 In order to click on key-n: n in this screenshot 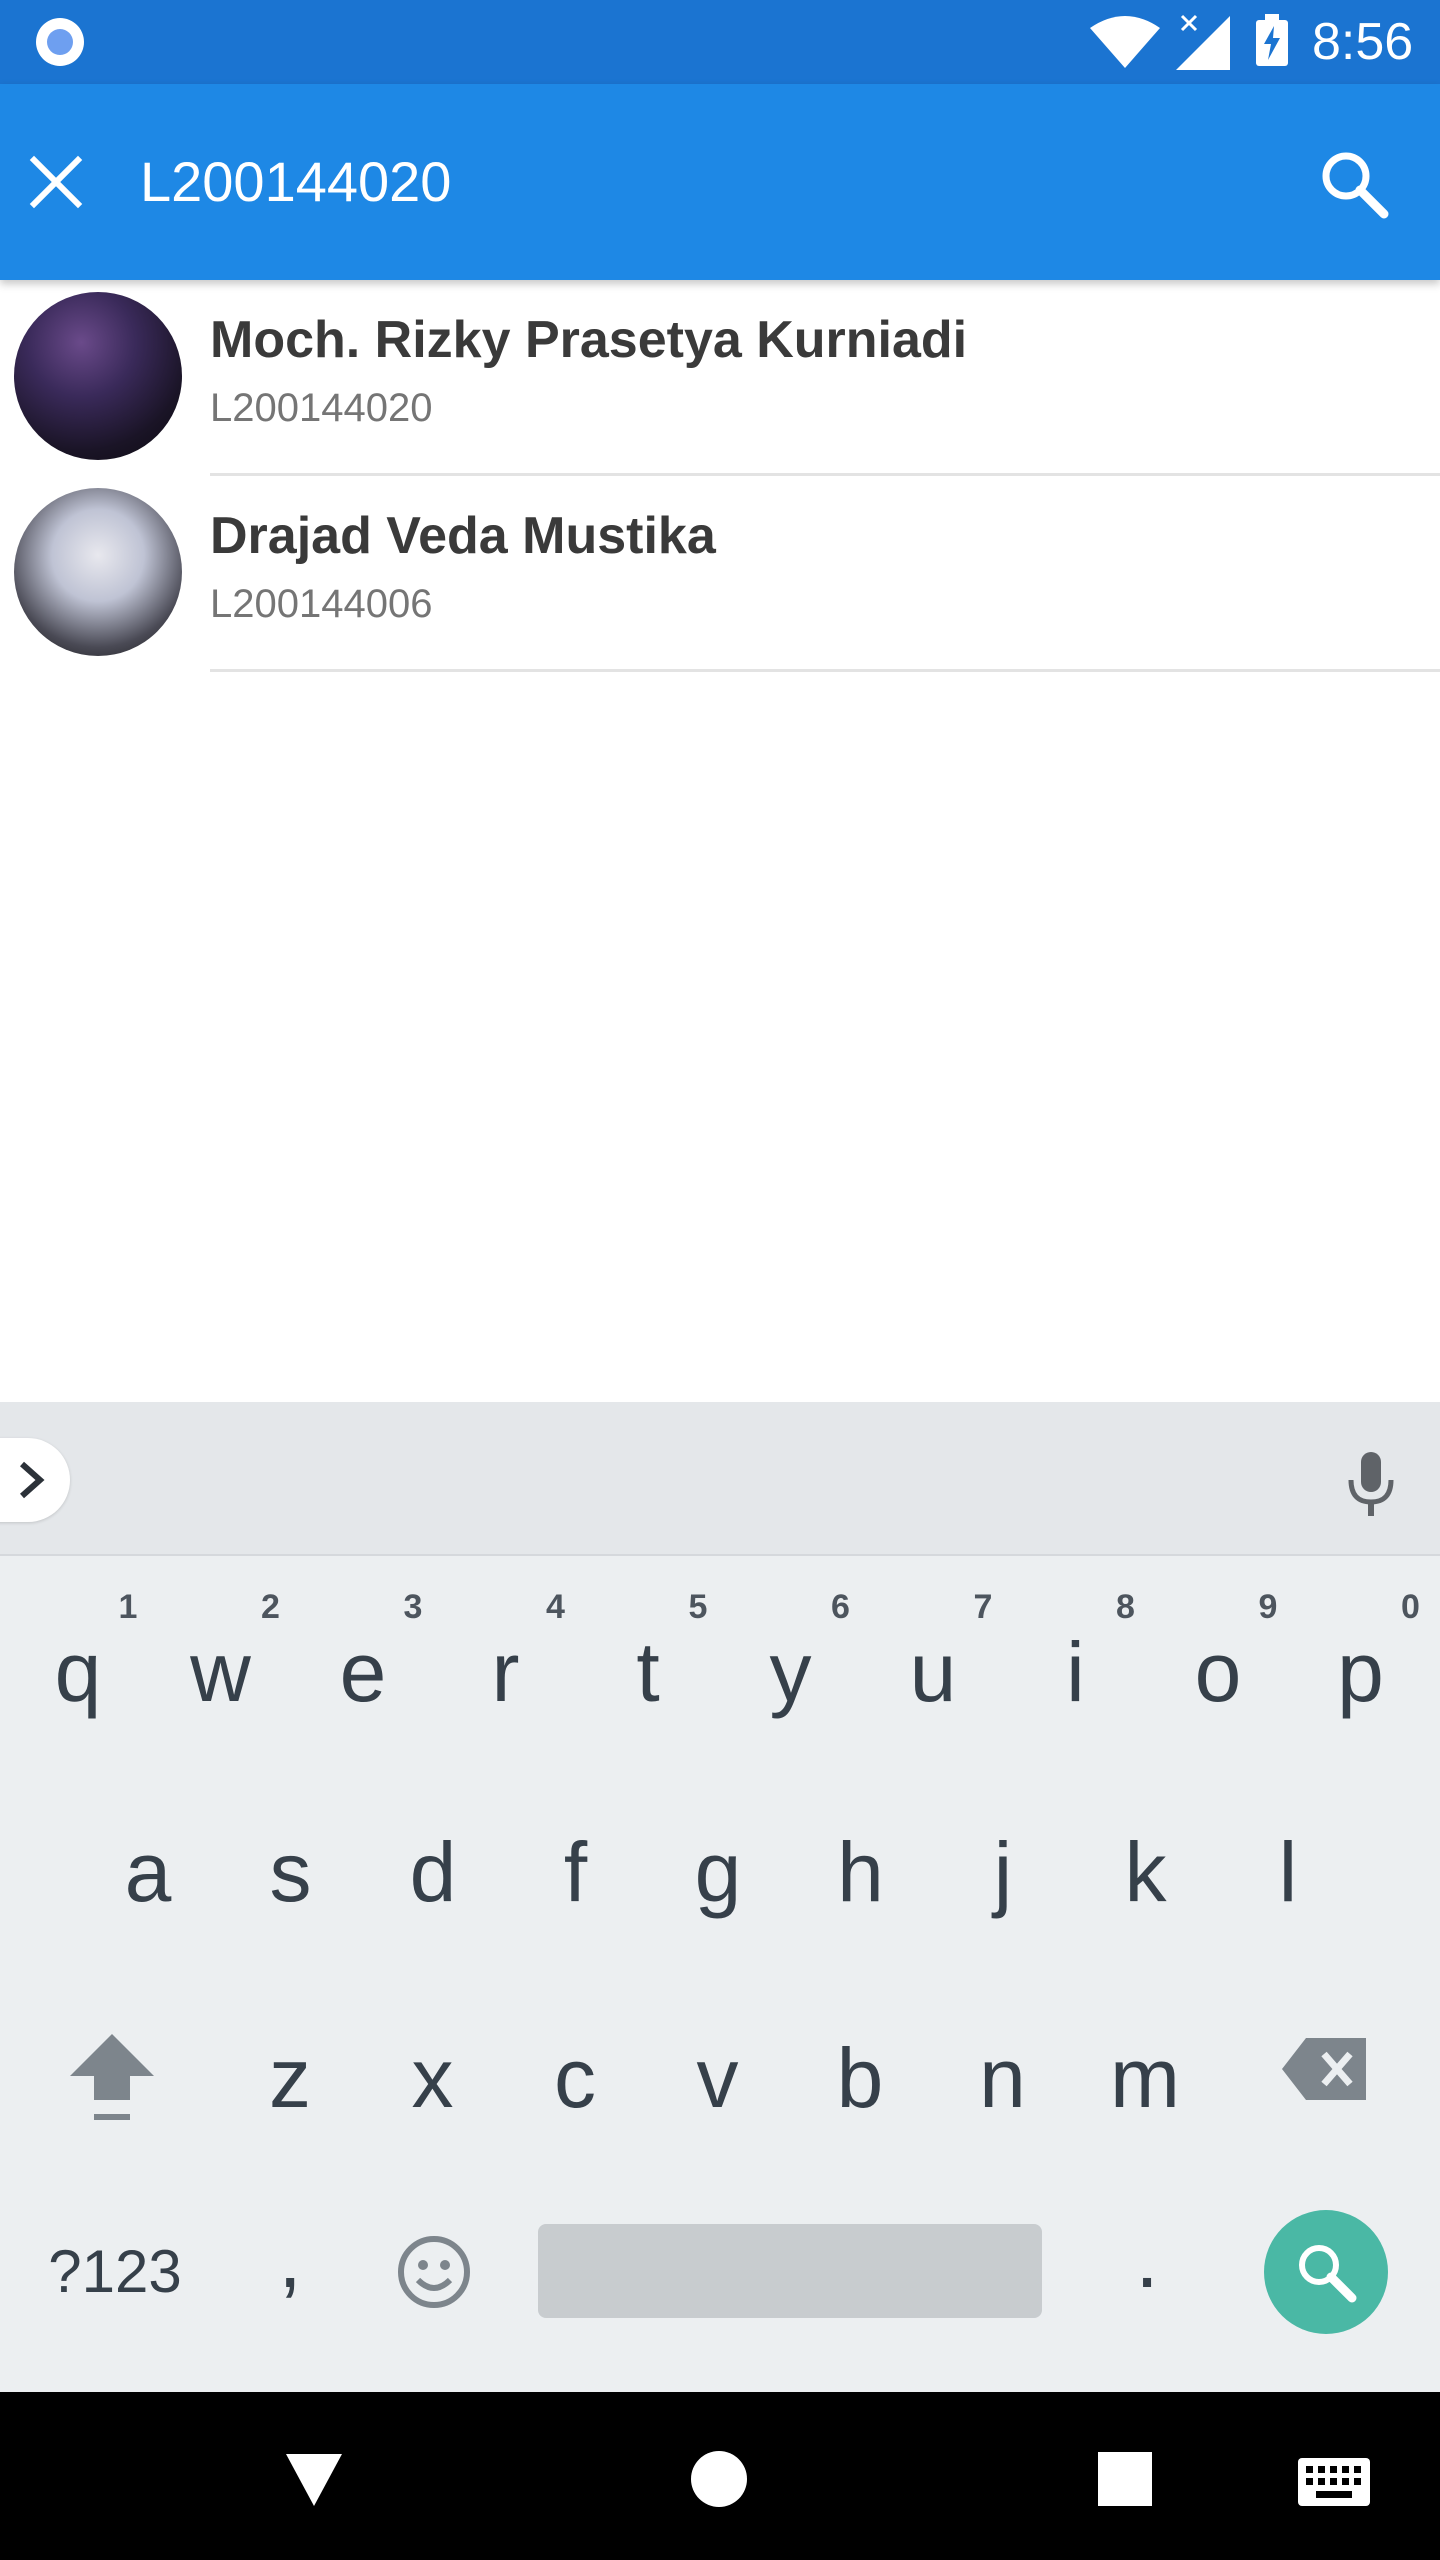, I will do `click(1003, 2078)`.